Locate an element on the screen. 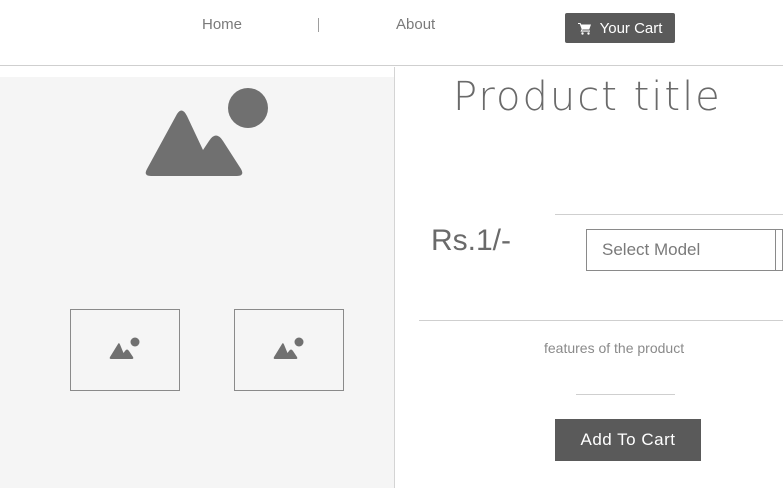  shopping-cart-icon is located at coordinates (584, 28).